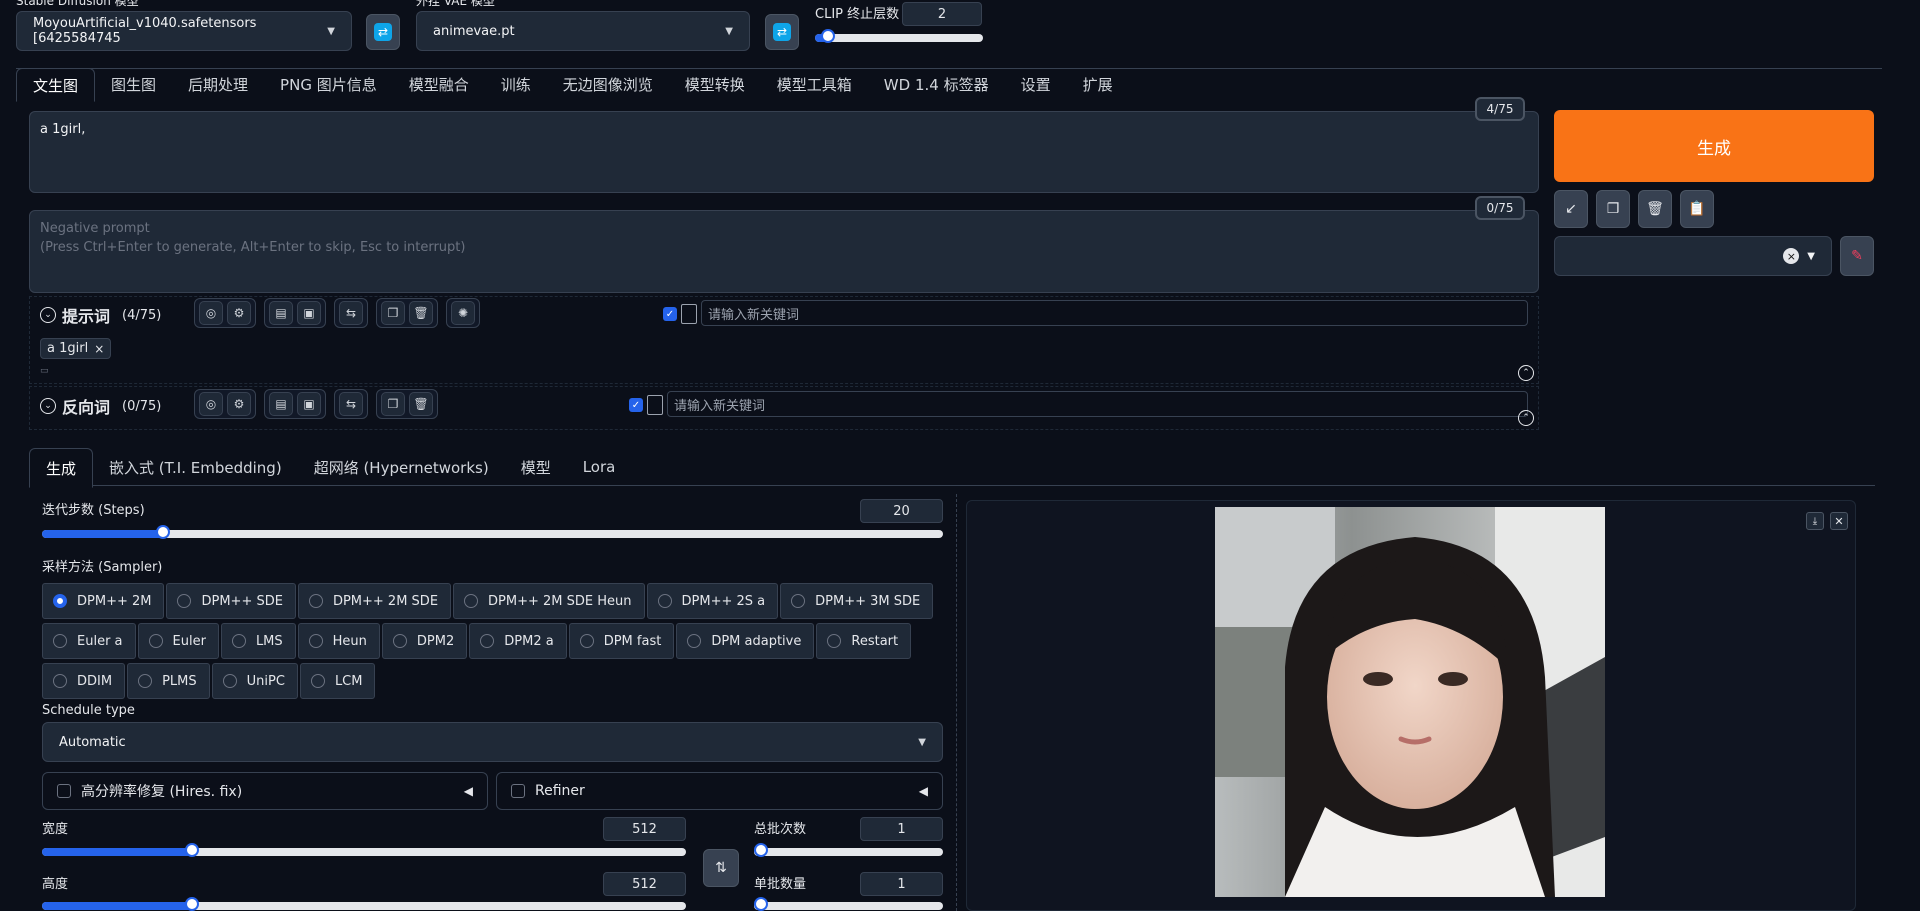  I want to click on tab-extras: 后期处理, so click(218, 84).